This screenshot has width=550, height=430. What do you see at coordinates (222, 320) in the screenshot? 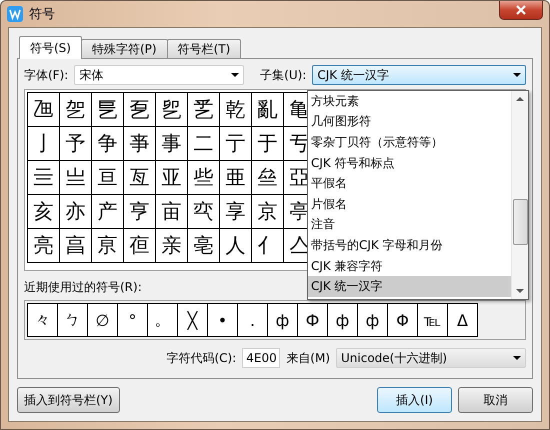
I see `symbol-cell: •` at bounding box center [222, 320].